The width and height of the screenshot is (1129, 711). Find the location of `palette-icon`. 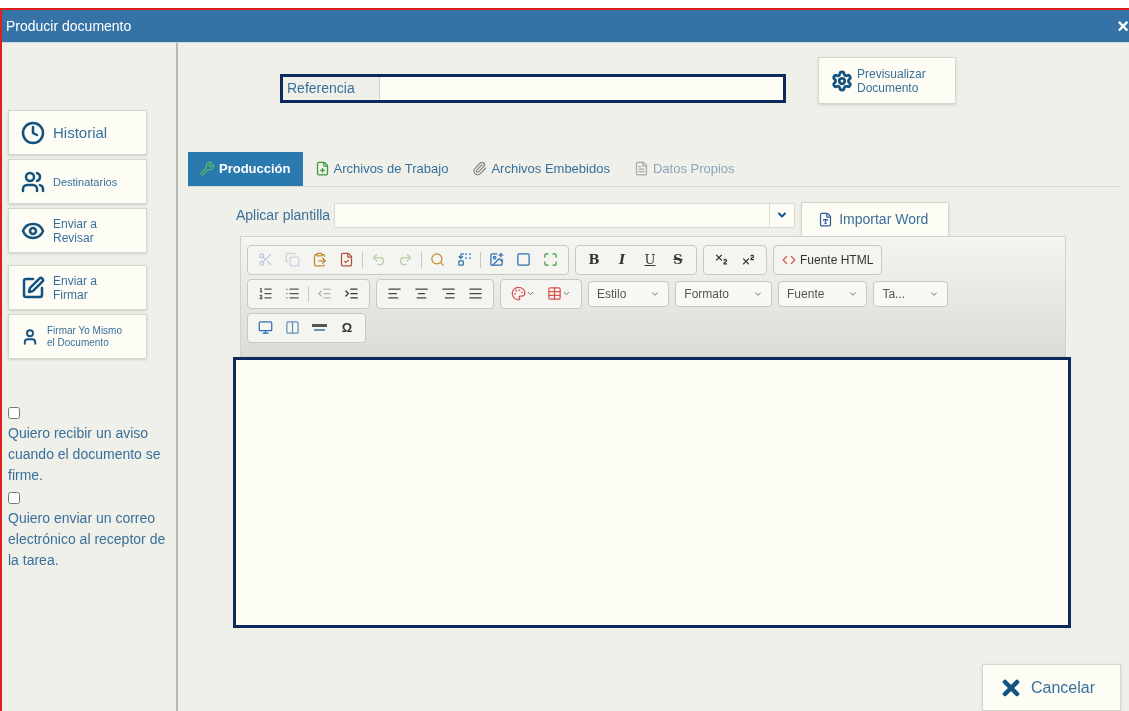

palette-icon is located at coordinates (518, 294).